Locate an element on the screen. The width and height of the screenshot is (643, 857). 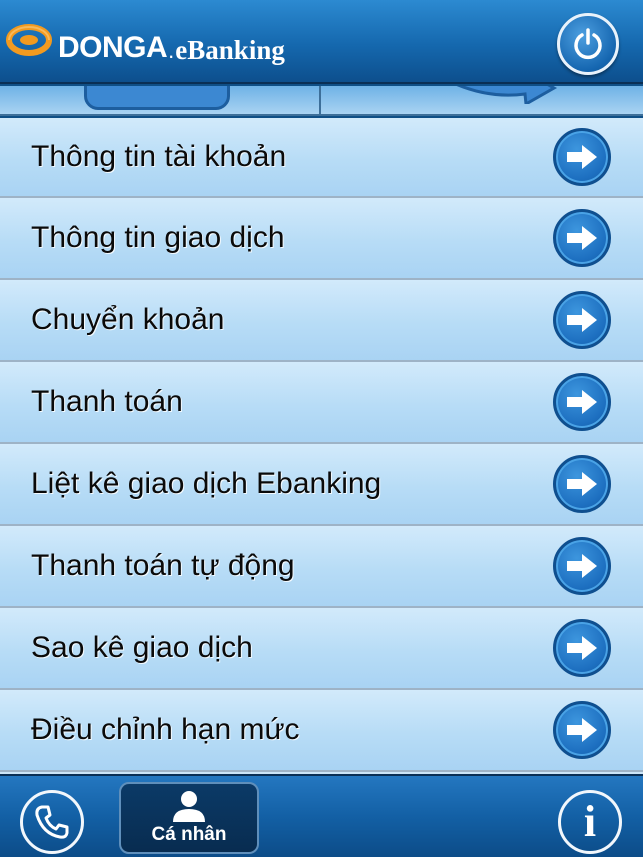
power-icon is located at coordinates (588, 44).